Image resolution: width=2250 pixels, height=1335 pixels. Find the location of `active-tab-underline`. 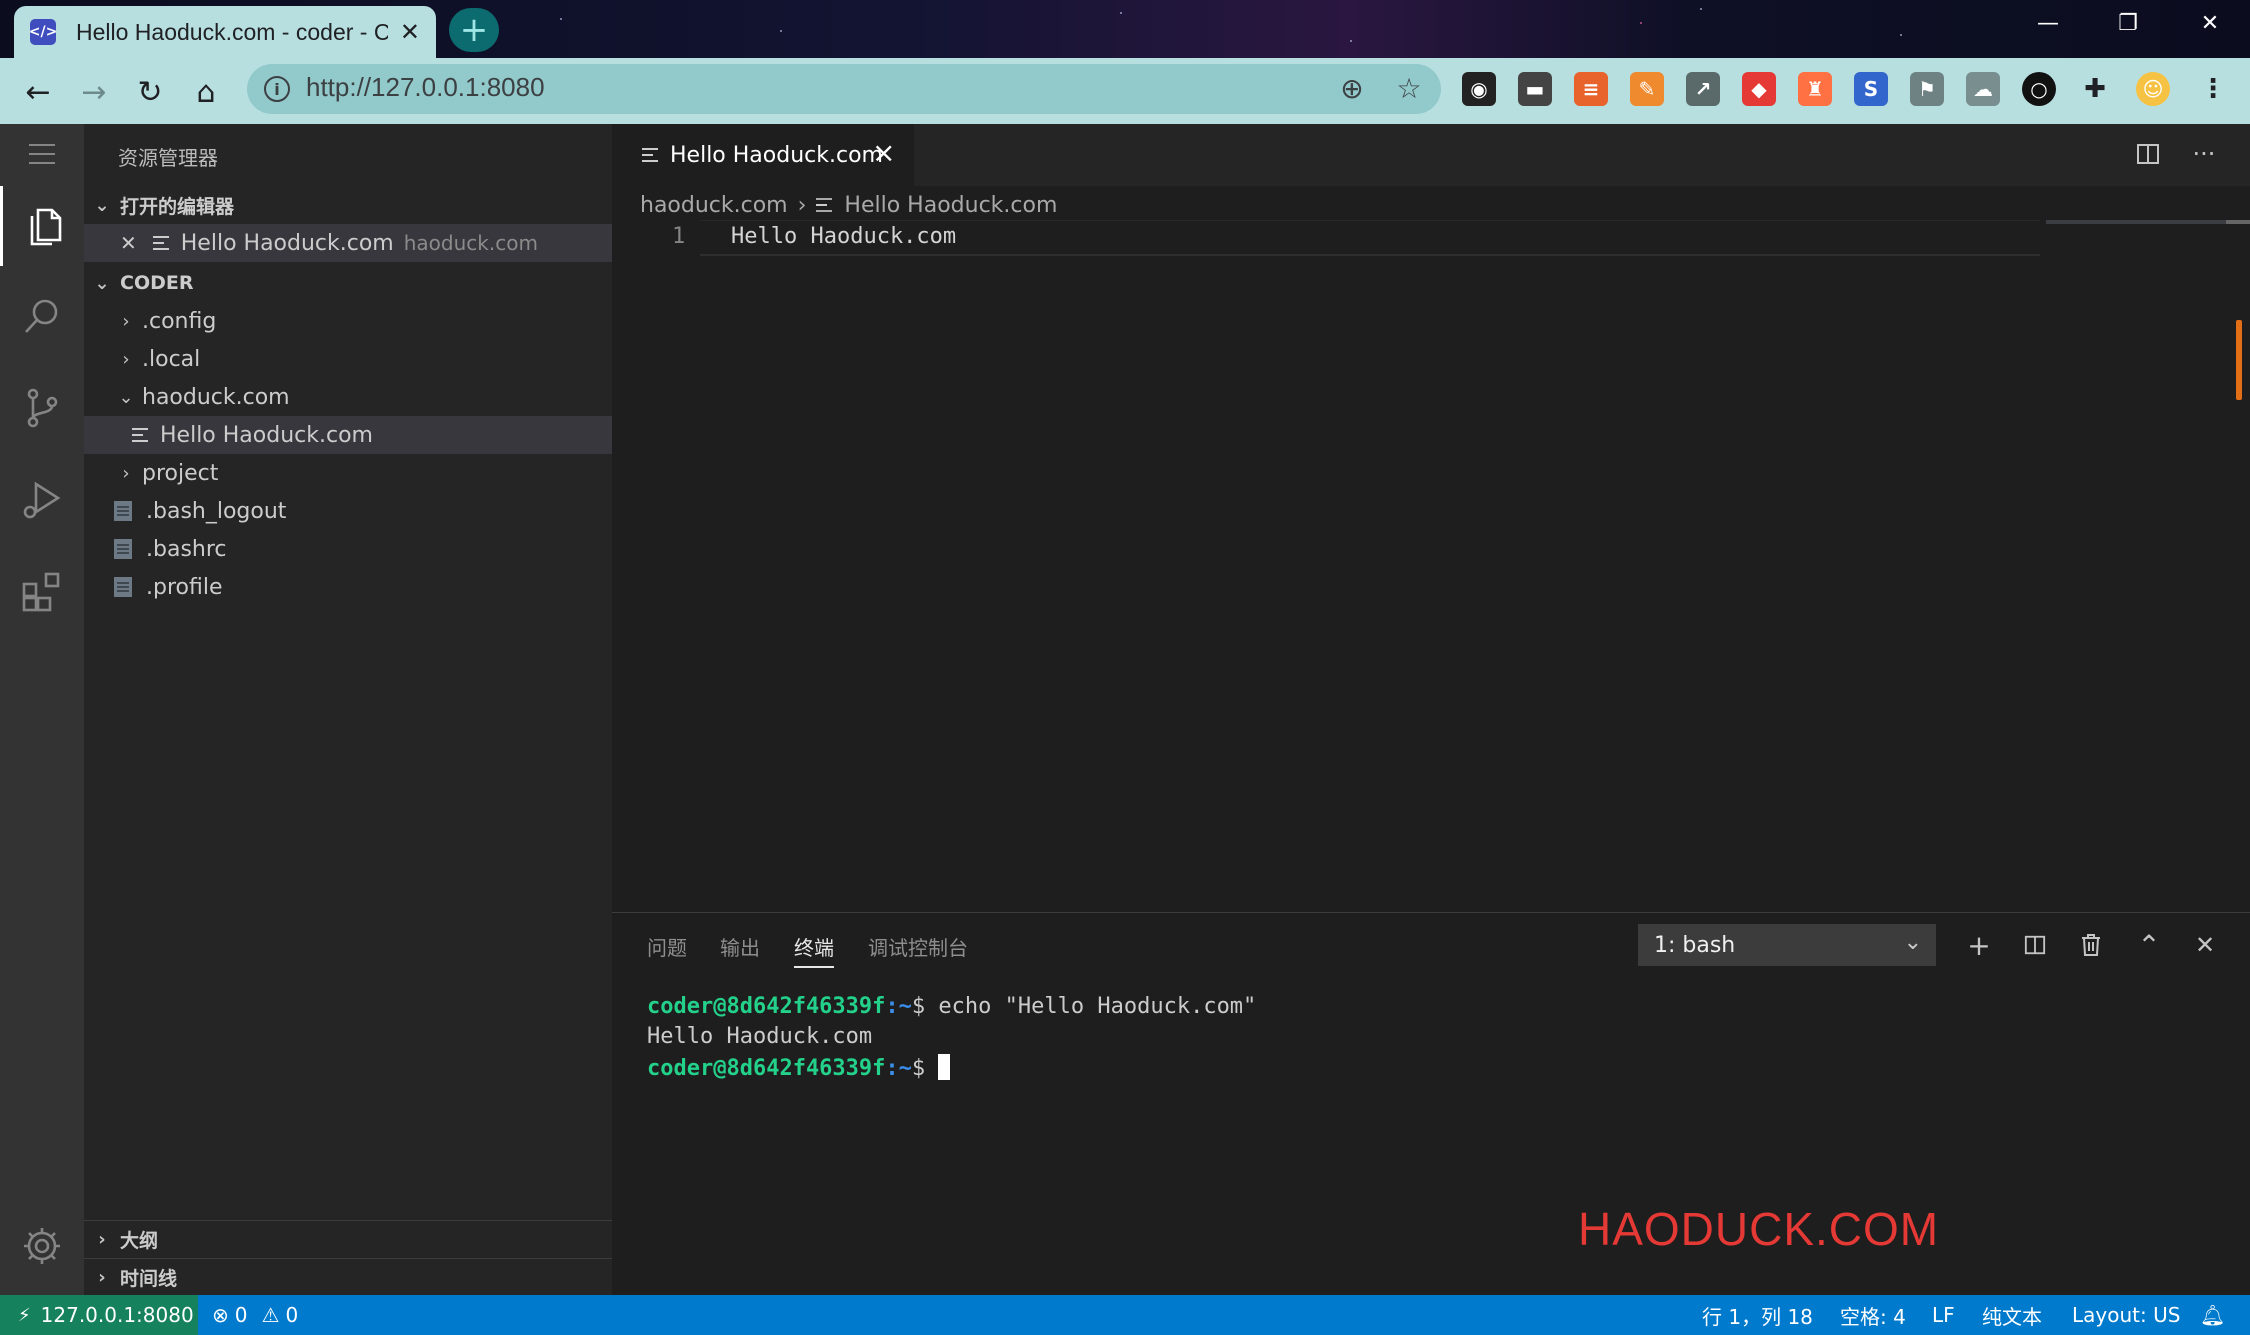

active-tab-underline is located at coordinates (814, 967).